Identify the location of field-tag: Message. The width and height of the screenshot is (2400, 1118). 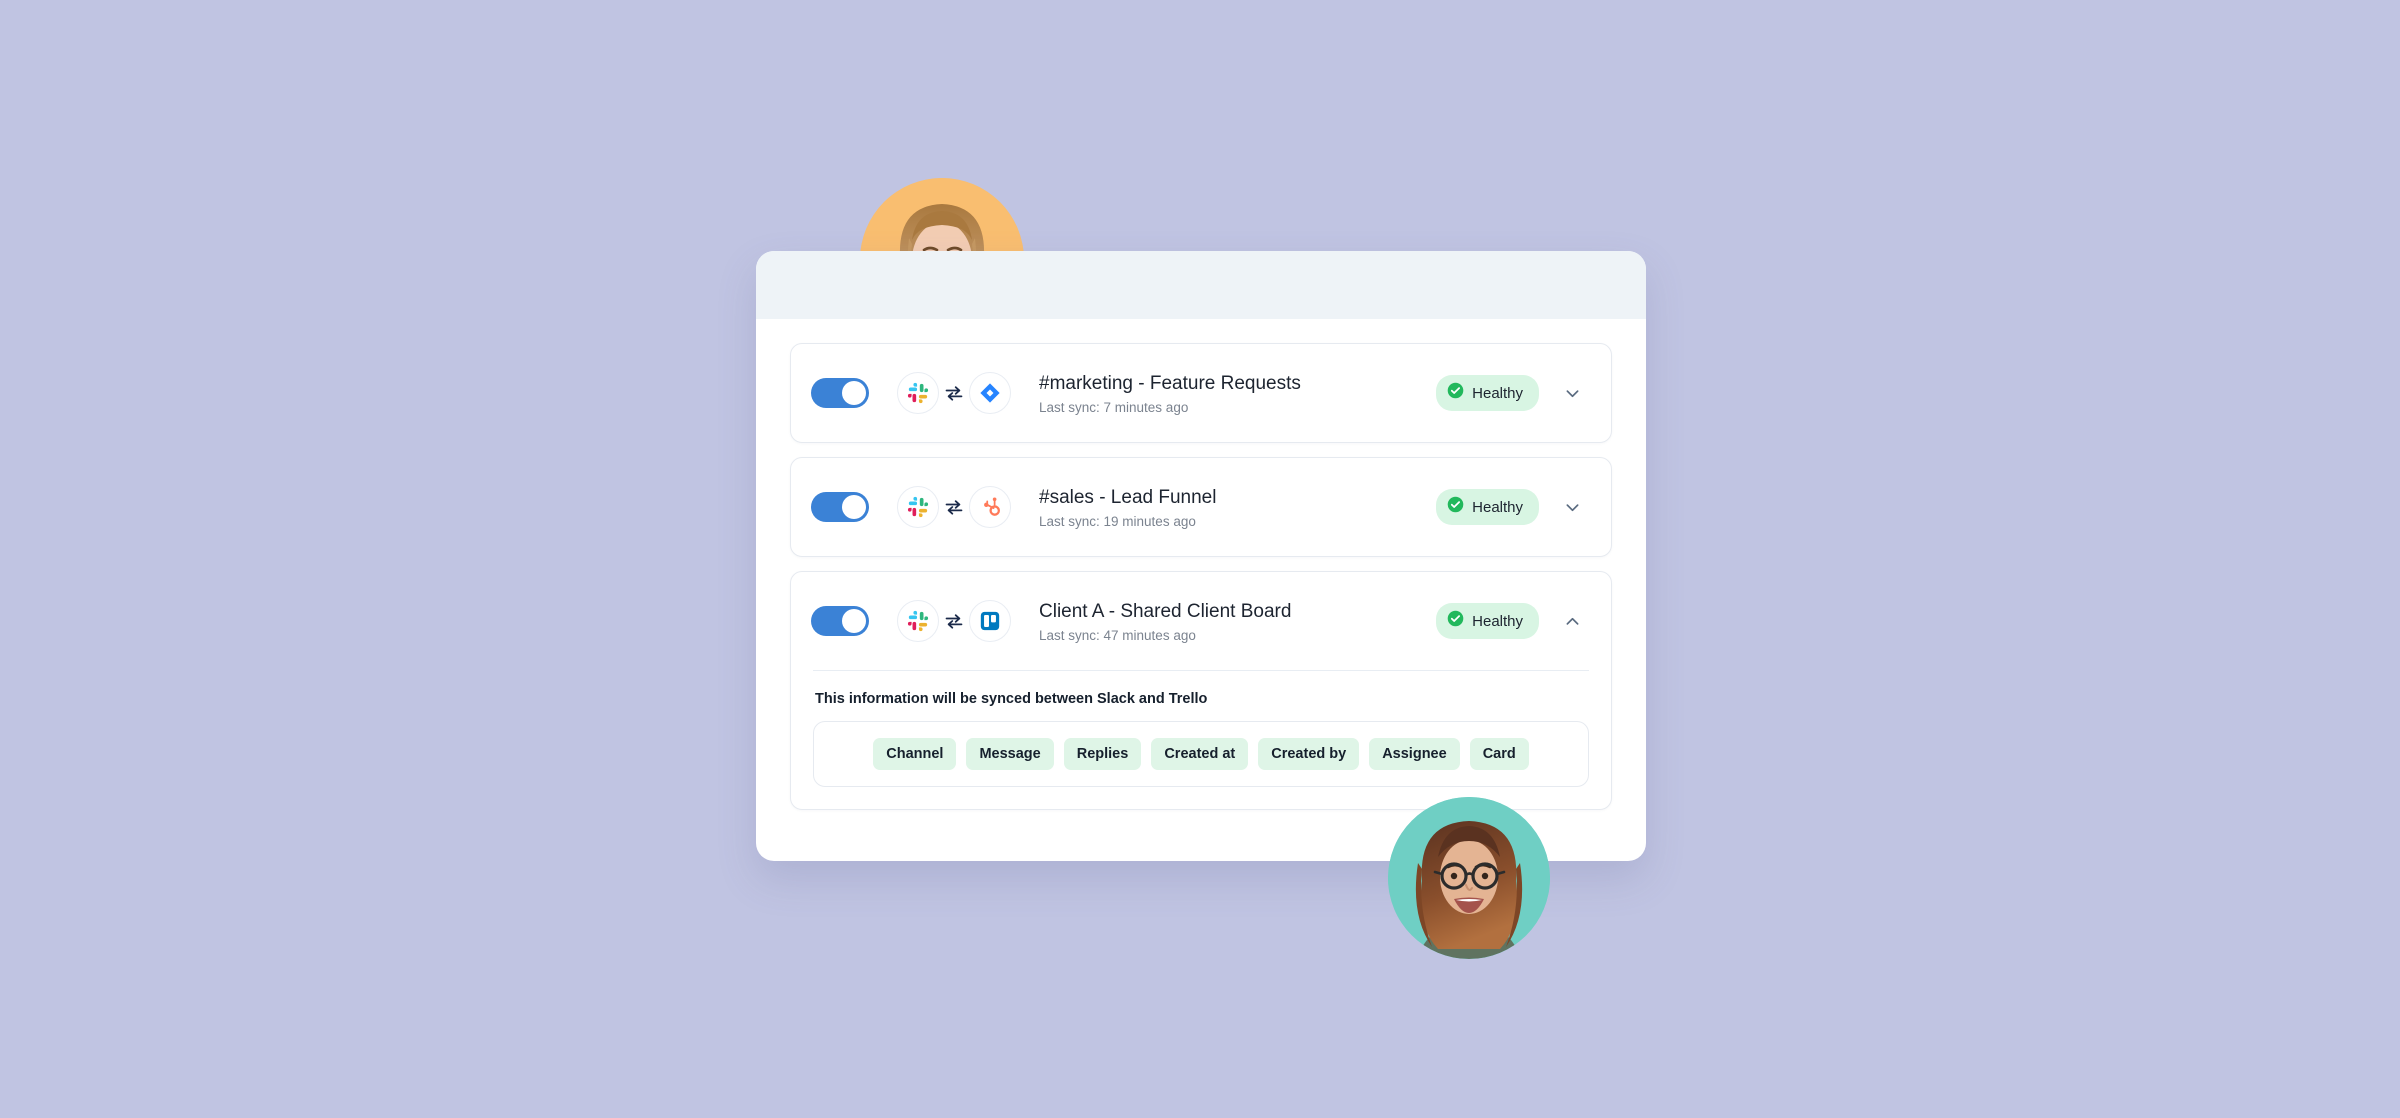
(1010, 754).